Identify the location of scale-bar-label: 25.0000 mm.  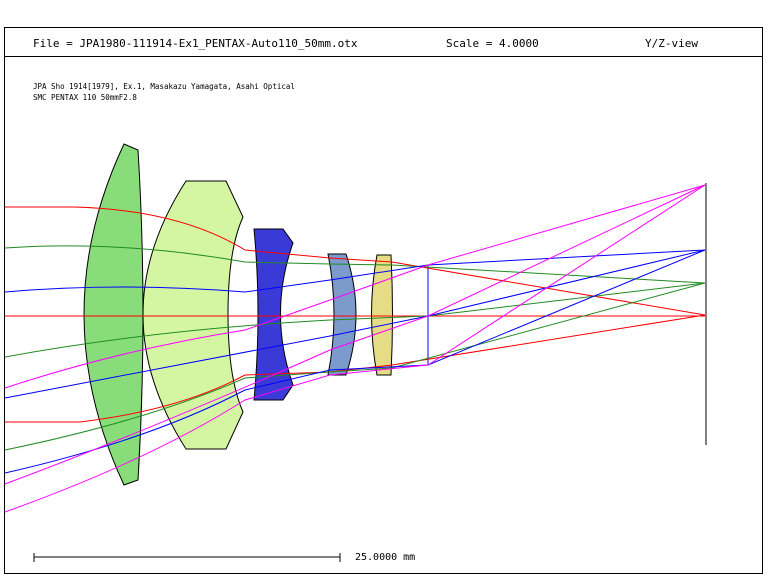
(385, 557).